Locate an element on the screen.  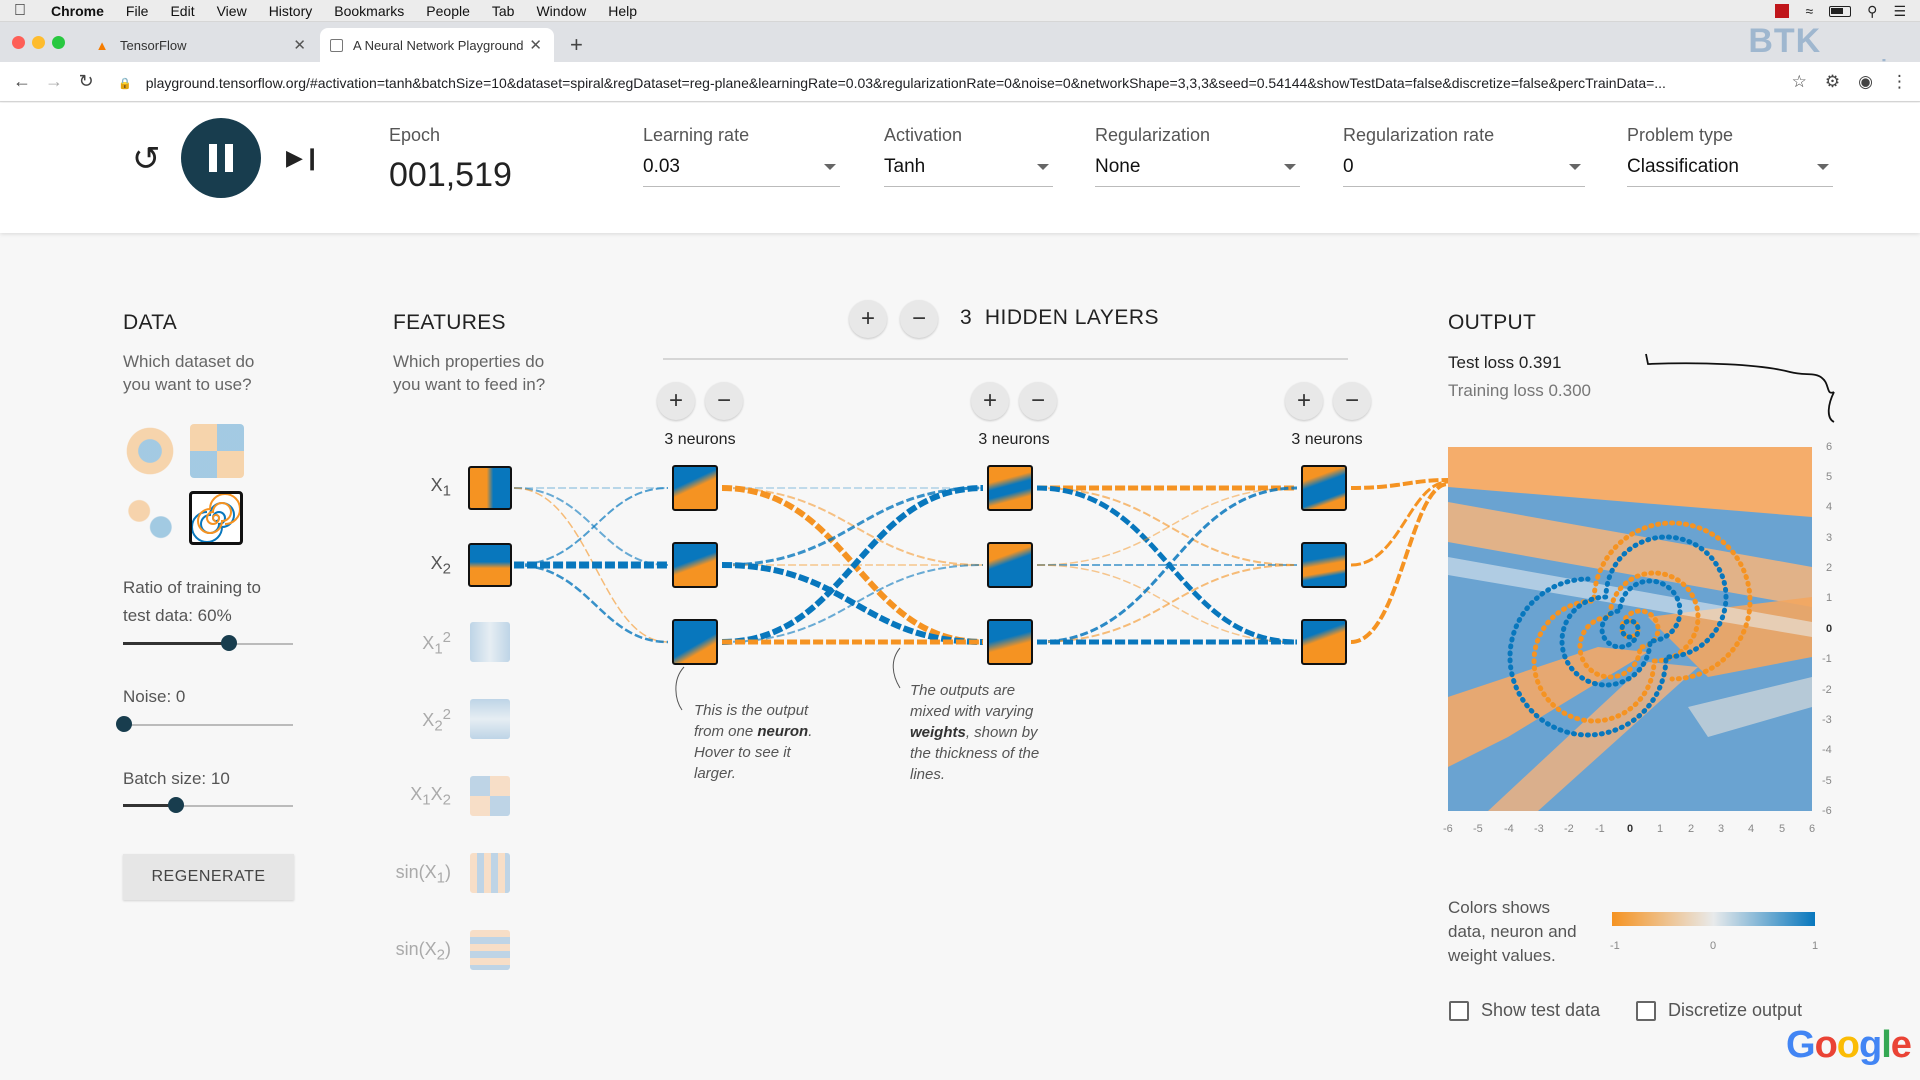
remove-layer-button: − is located at coordinates (919, 319).